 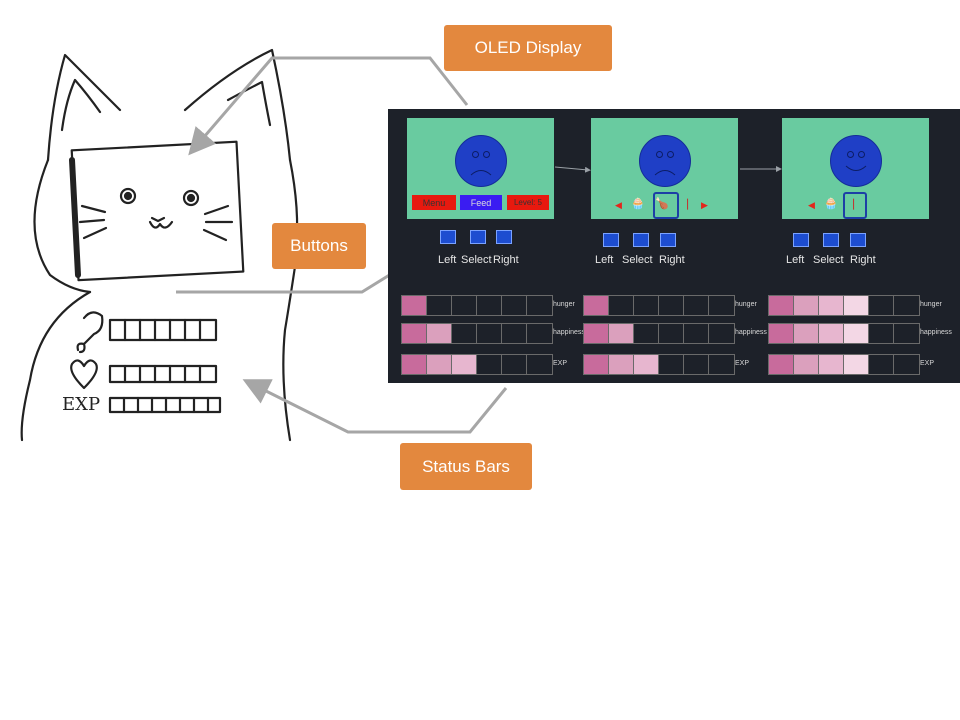 I want to click on oled-screen-3: ◀ 🧁 ❘, so click(x=855, y=168).